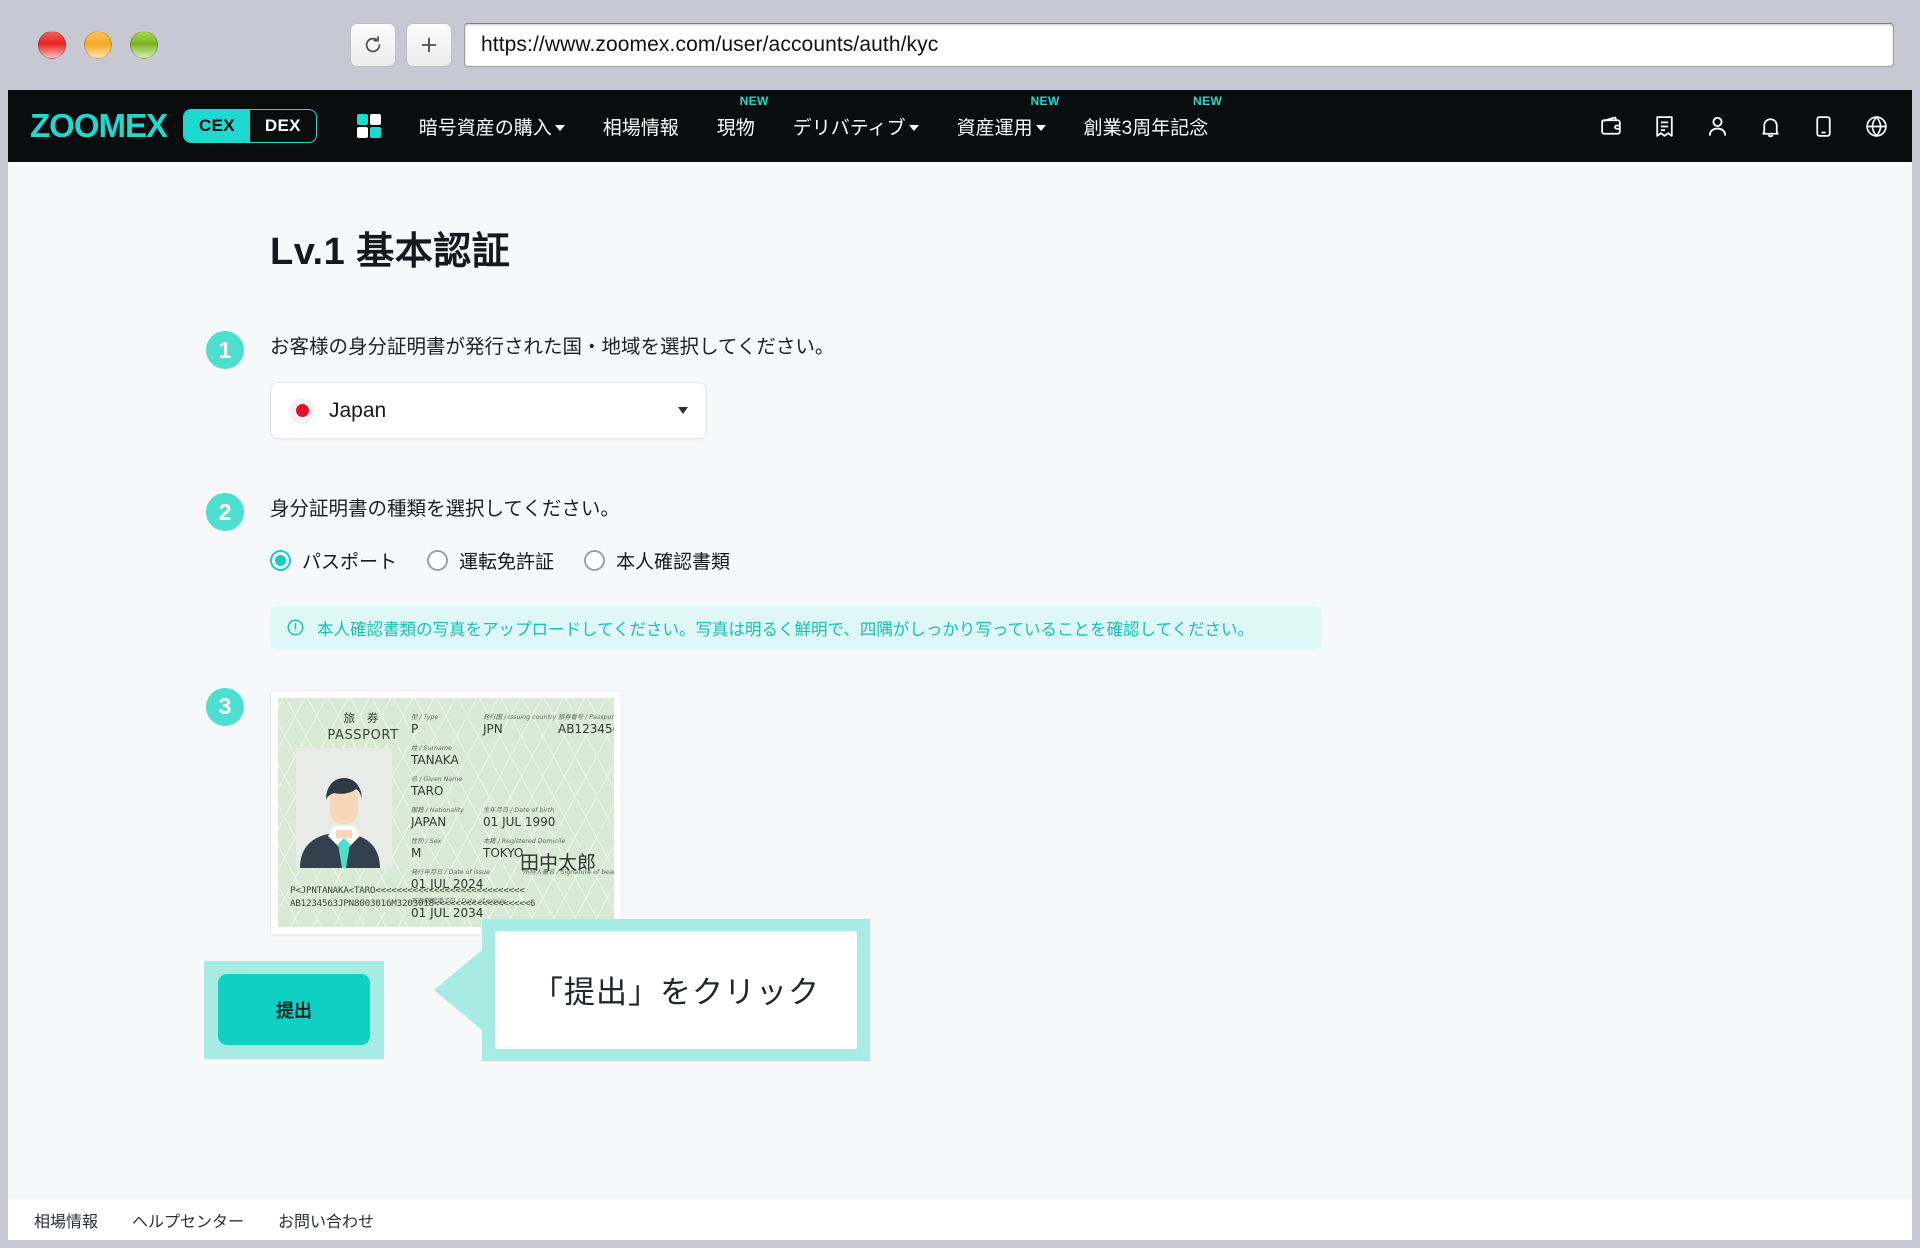 This screenshot has width=1920, height=1248. What do you see at coordinates (98, 45) in the screenshot?
I see `minimize-window-button` at bounding box center [98, 45].